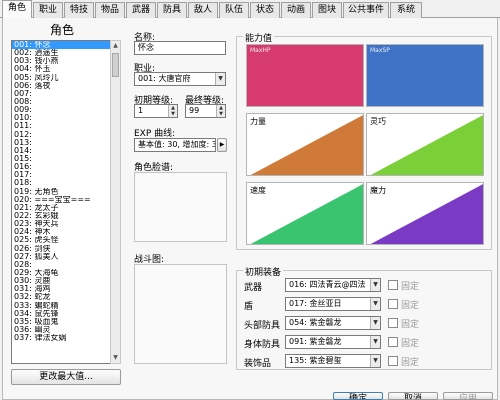 Image resolution: width=500 pixels, height=400 pixels. I want to click on role-list-item: 035: 吸血鬼, so click(66, 322).